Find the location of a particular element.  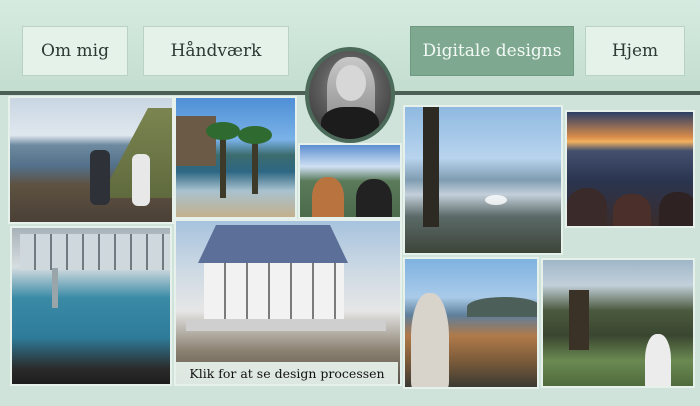

pool-rail is located at coordinates (55, 288).